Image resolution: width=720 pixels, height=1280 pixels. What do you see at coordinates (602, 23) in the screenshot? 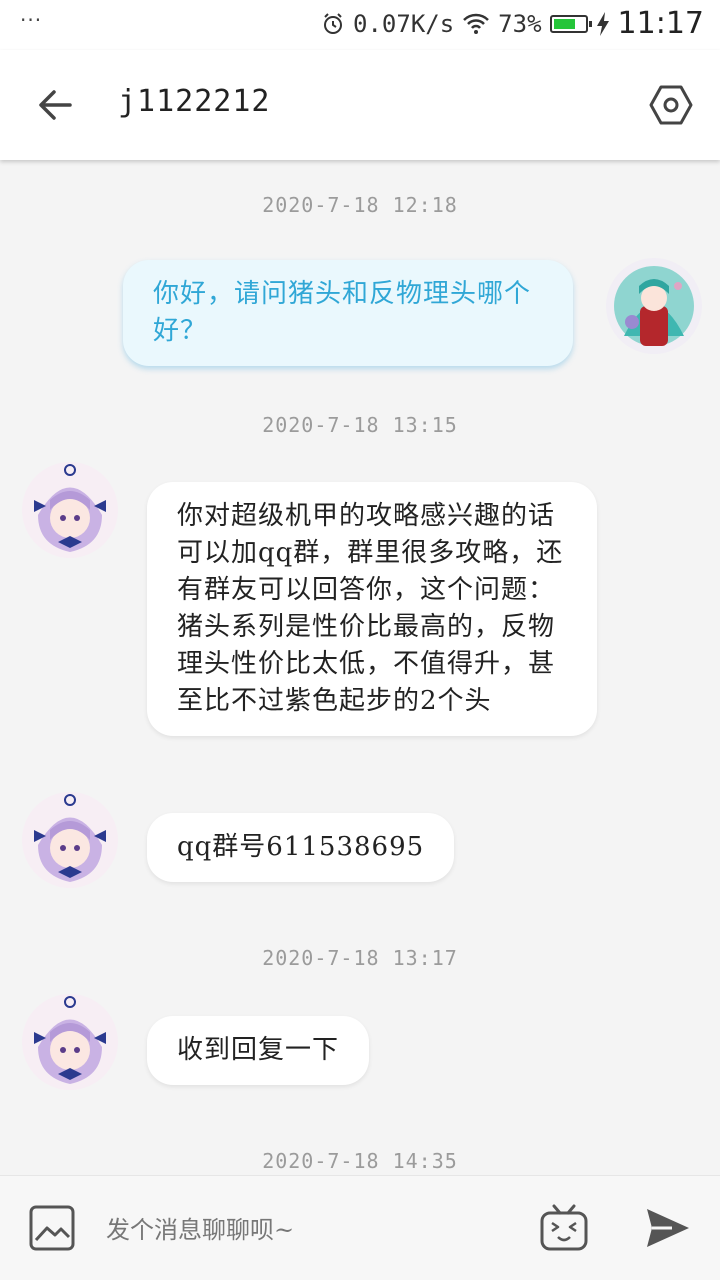
I see `charging-icon` at bounding box center [602, 23].